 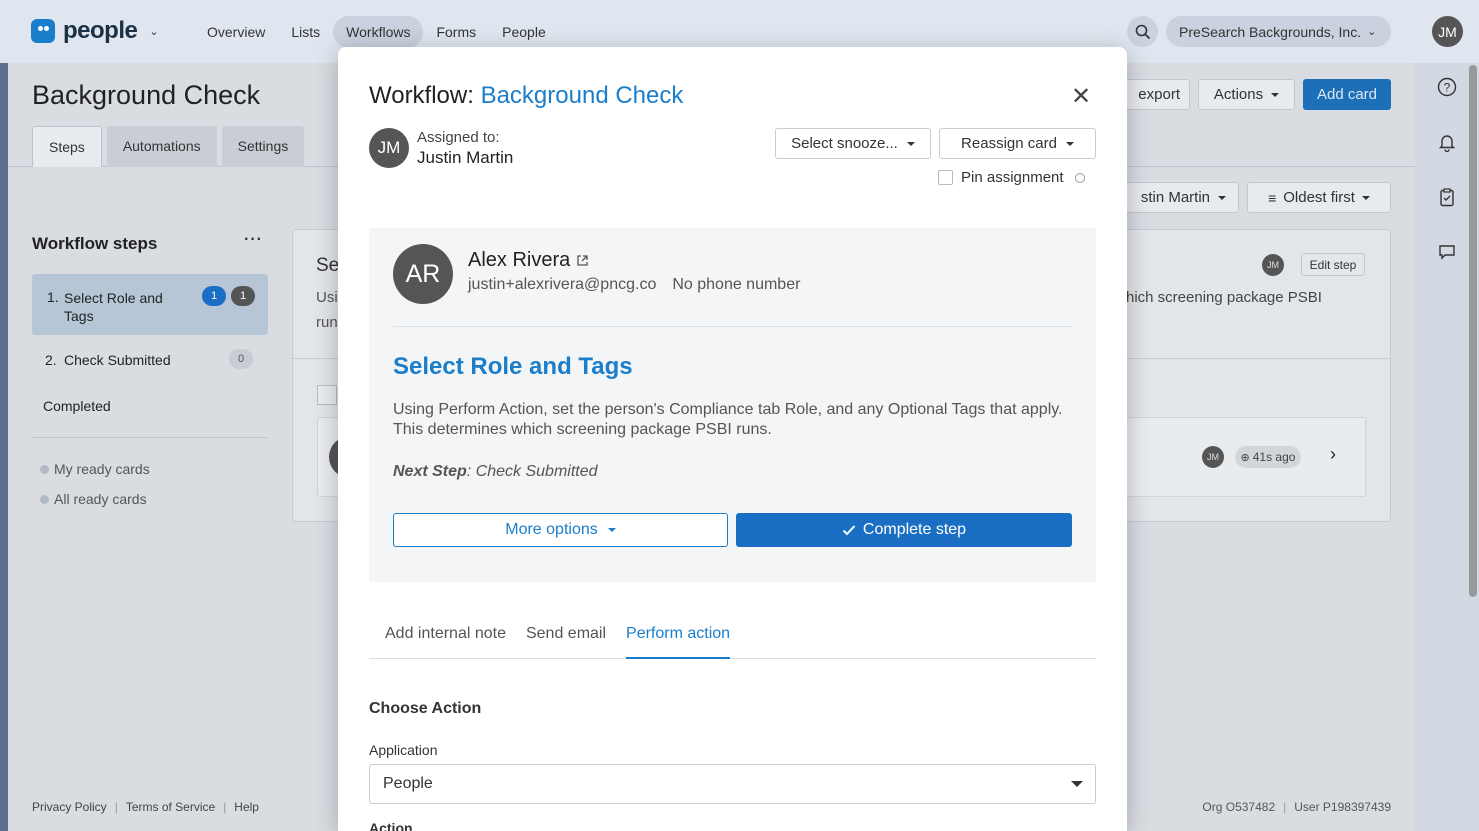 I want to click on external-link-icon, so click(x=582, y=260).